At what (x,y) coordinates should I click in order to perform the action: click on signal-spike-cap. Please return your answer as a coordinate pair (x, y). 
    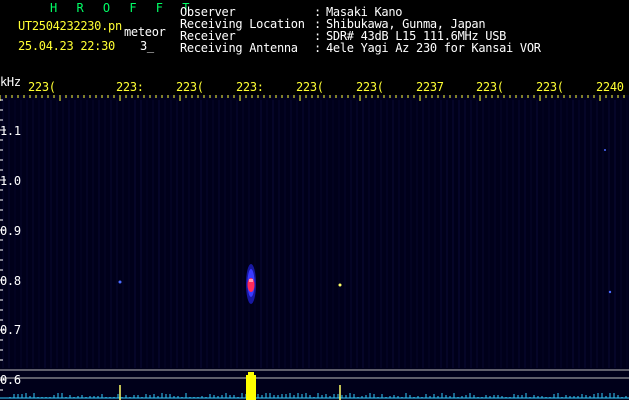
    Looking at the image, I should click on (251, 374).